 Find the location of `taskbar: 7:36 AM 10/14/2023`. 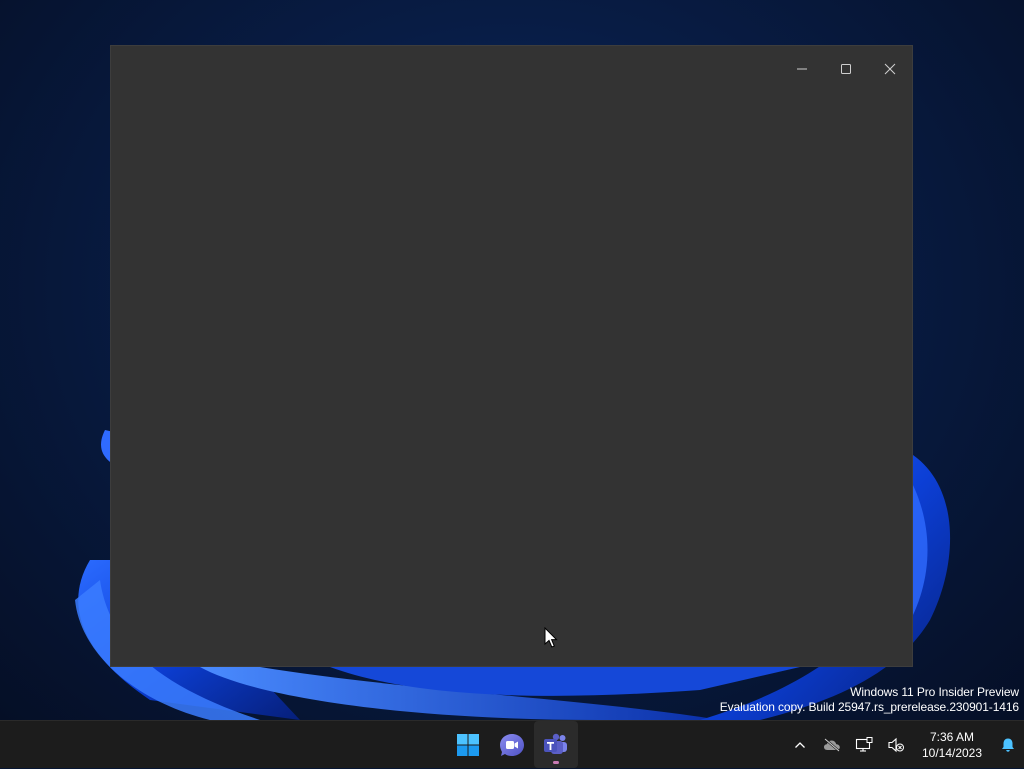

taskbar: 7:36 AM 10/14/2023 is located at coordinates (512, 744).